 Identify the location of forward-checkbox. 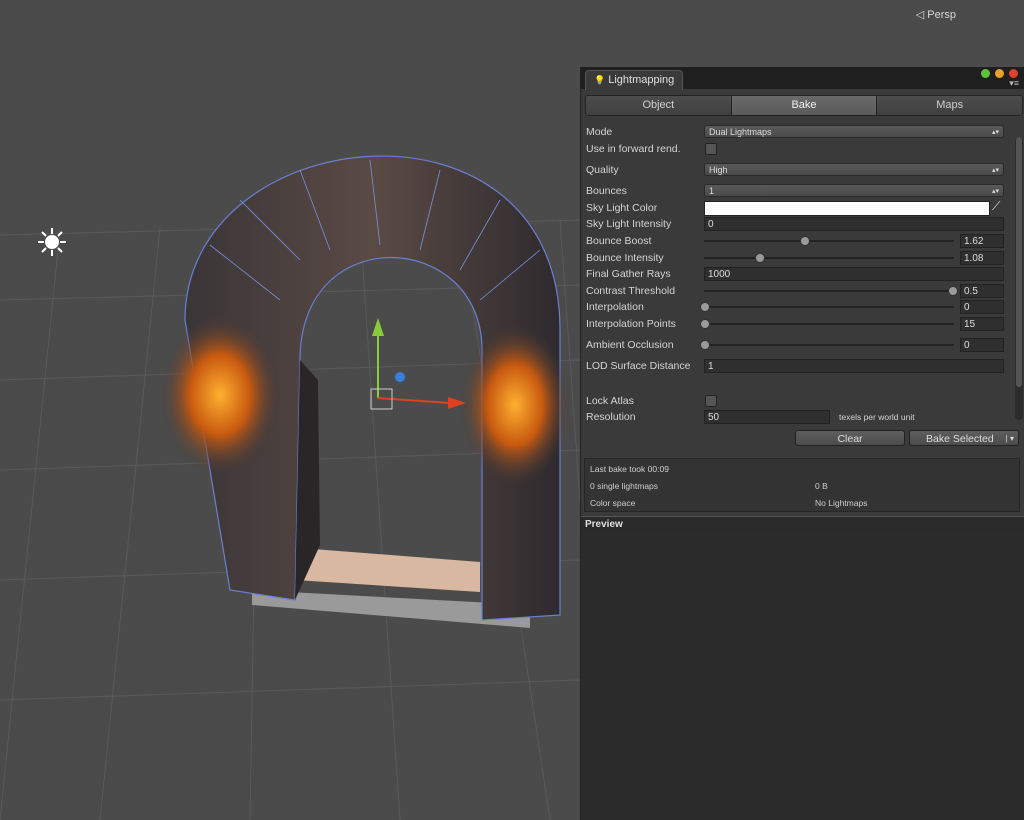
(711, 149).